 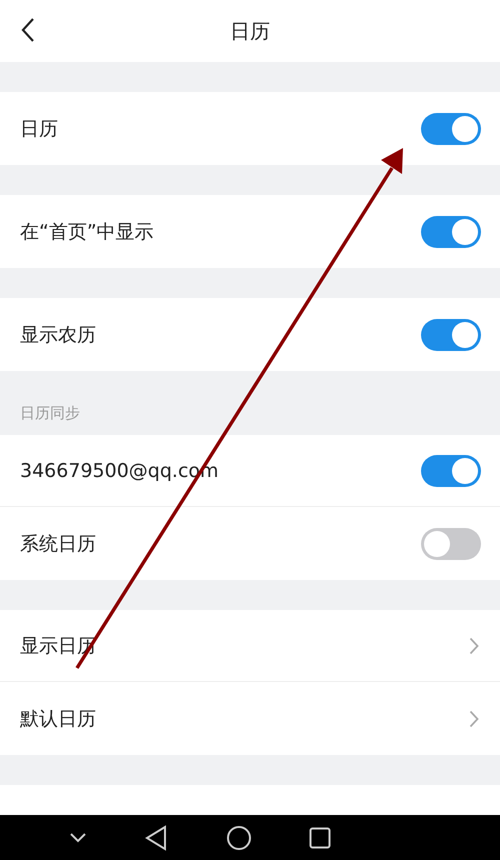 I want to click on back-triangle-icon, so click(x=156, y=837).